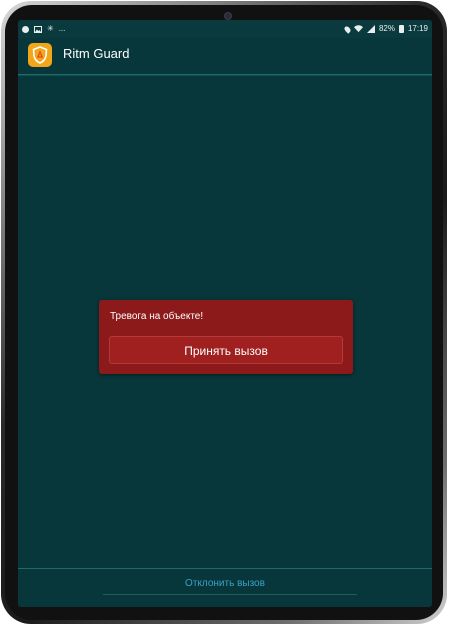  I want to click on location-icon, so click(347, 29).